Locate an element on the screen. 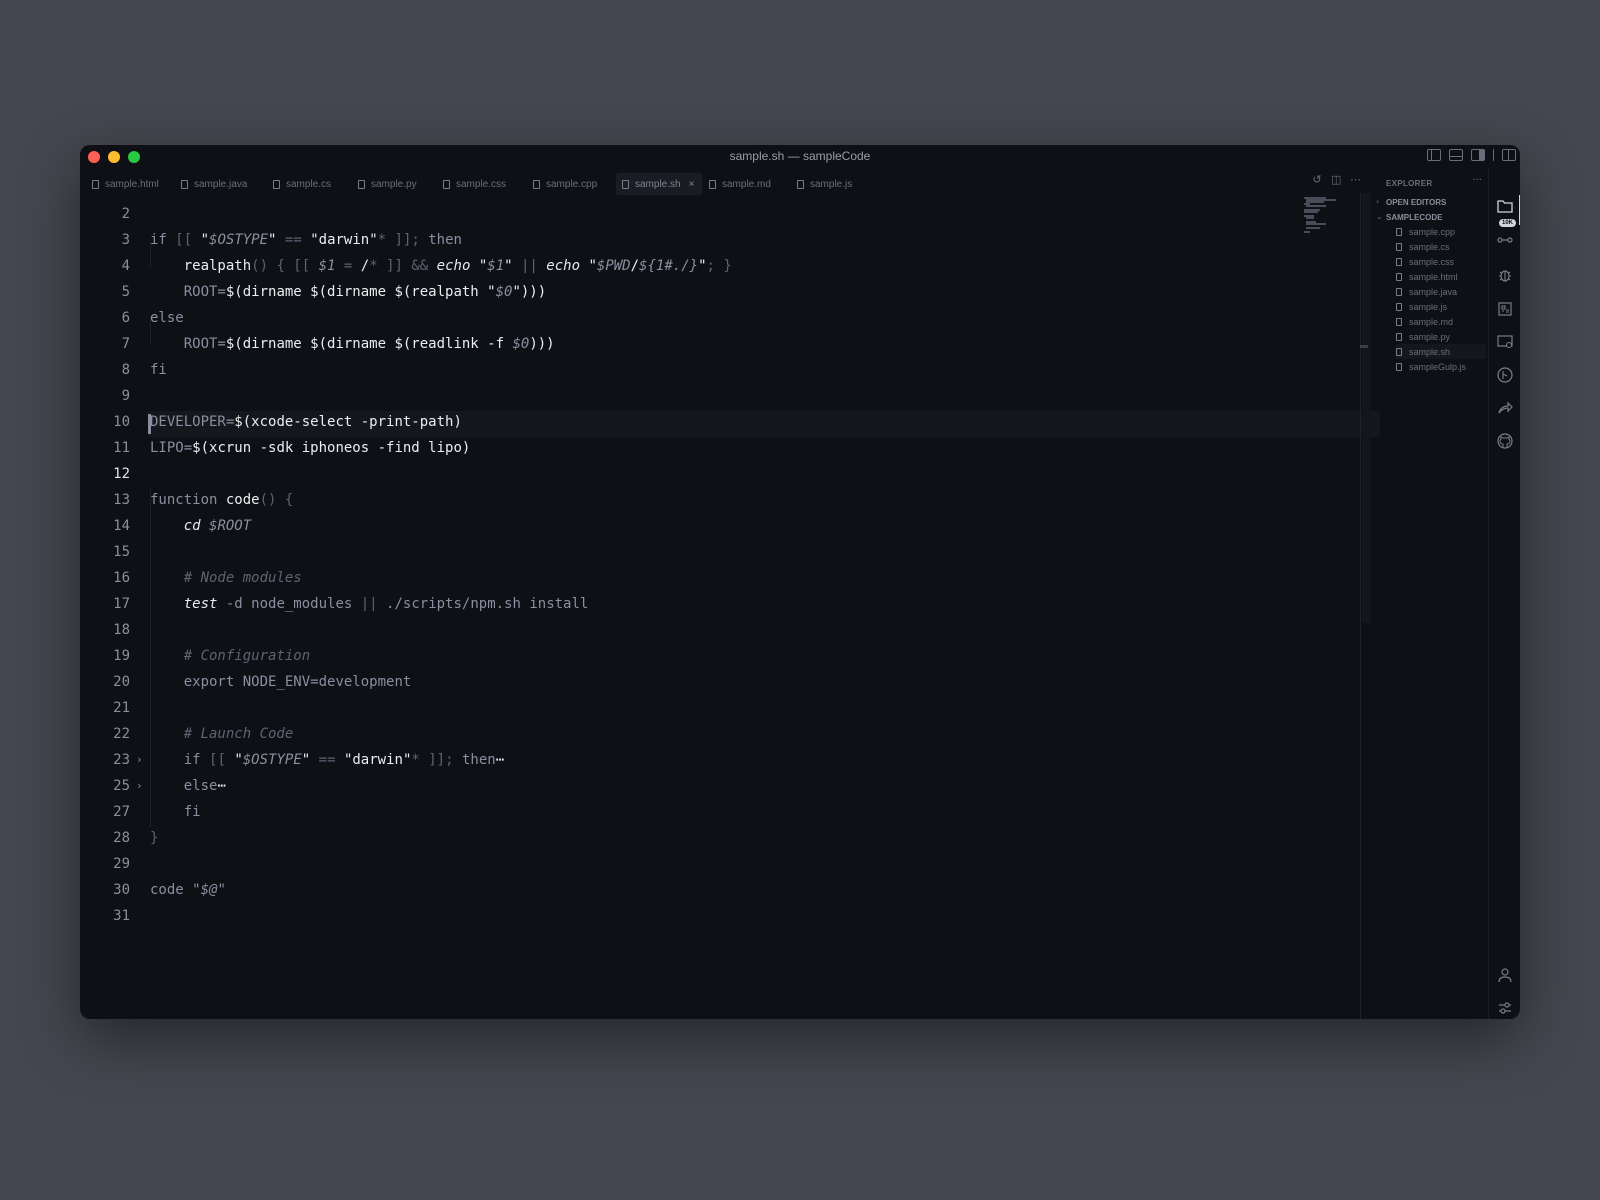  layout-controls is located at coordinates (1471, 155).